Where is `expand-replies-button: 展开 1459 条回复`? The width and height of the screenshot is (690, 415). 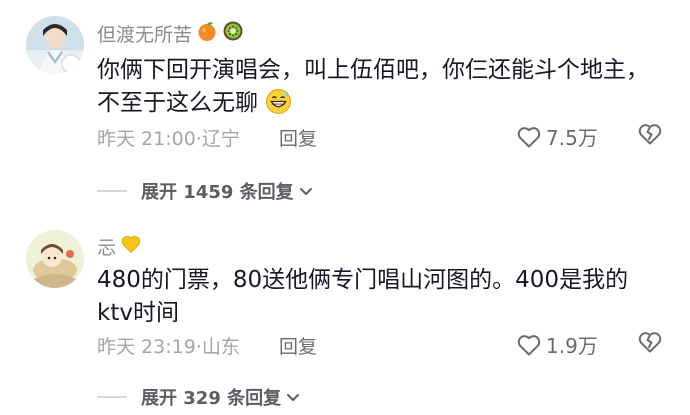 expand-replies-button: 展开 1459 条回复 is located at coordinates (205, 191).